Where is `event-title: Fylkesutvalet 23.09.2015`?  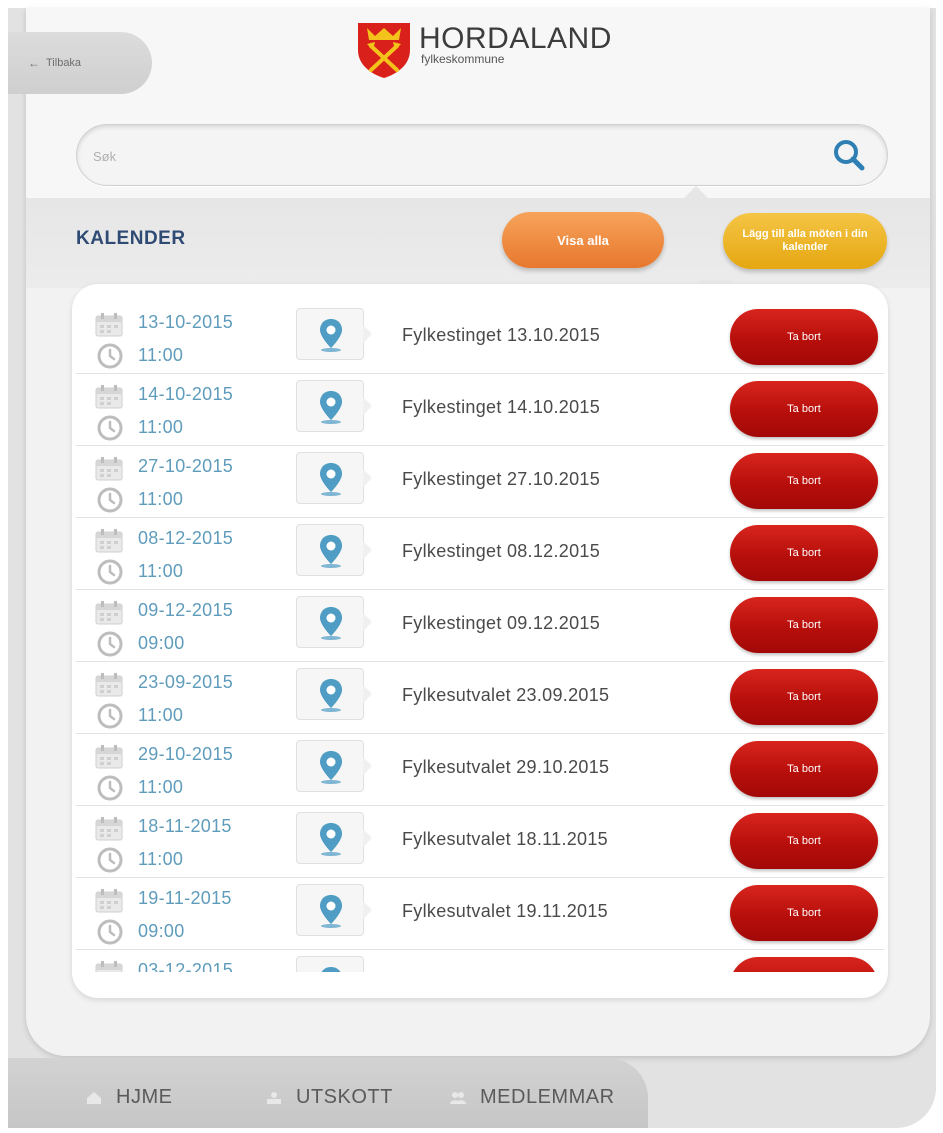
event-title: Fylkesutvalet 23.09.2015 is located at coordinates (506, 695).